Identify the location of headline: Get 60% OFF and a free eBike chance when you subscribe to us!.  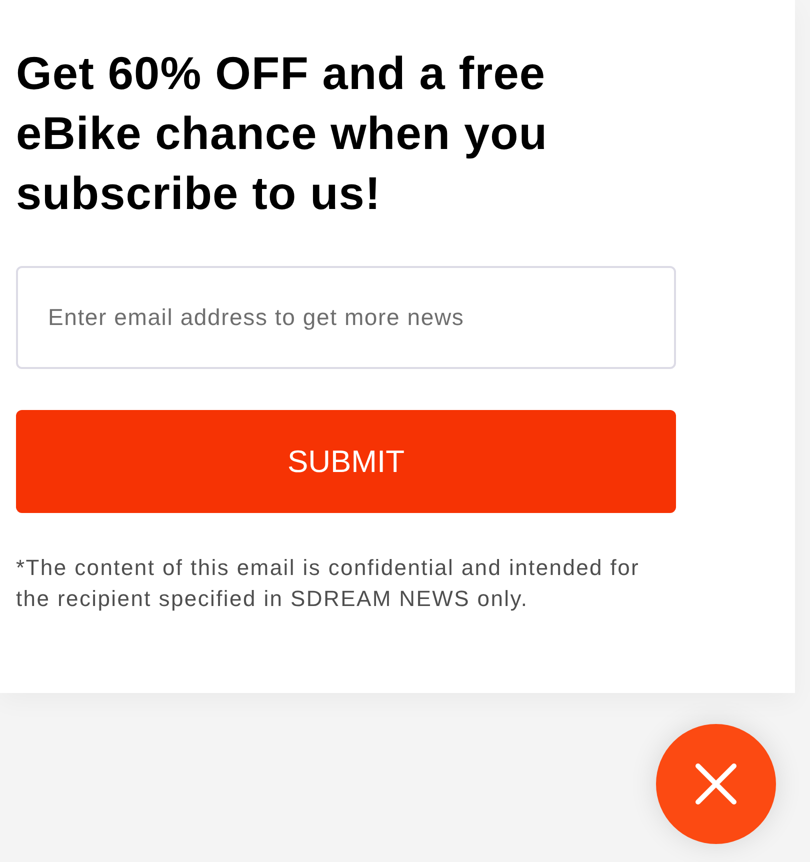
(282, 133).